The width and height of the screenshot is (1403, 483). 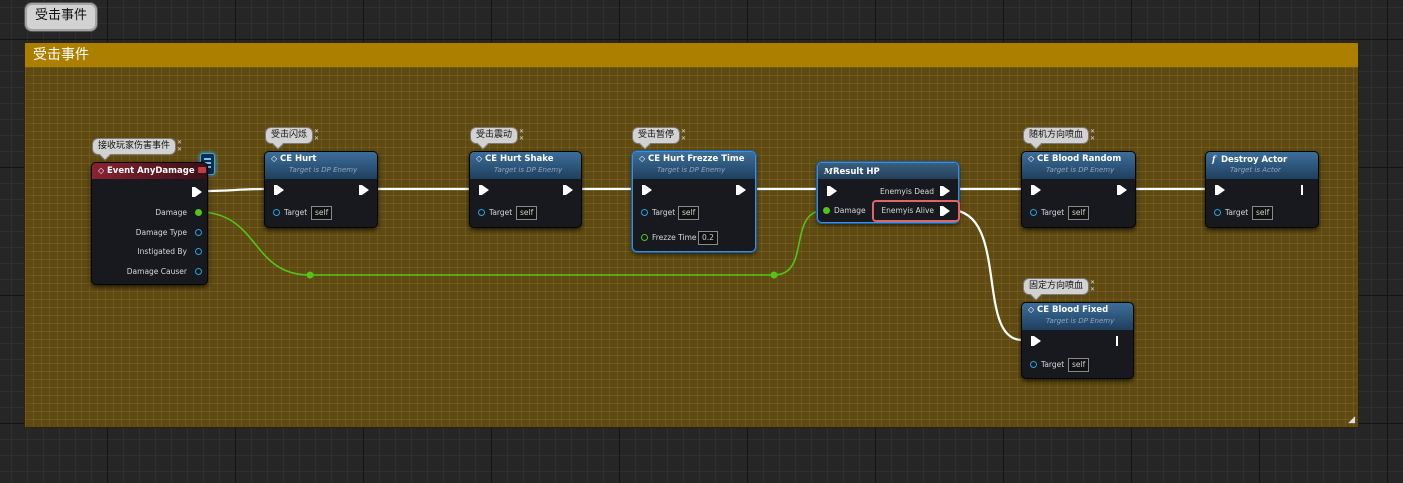 What do you see at coordinates (198, 271) in the screenshot?
I see `damage-causer-pin` at bounding box center [198, 271].